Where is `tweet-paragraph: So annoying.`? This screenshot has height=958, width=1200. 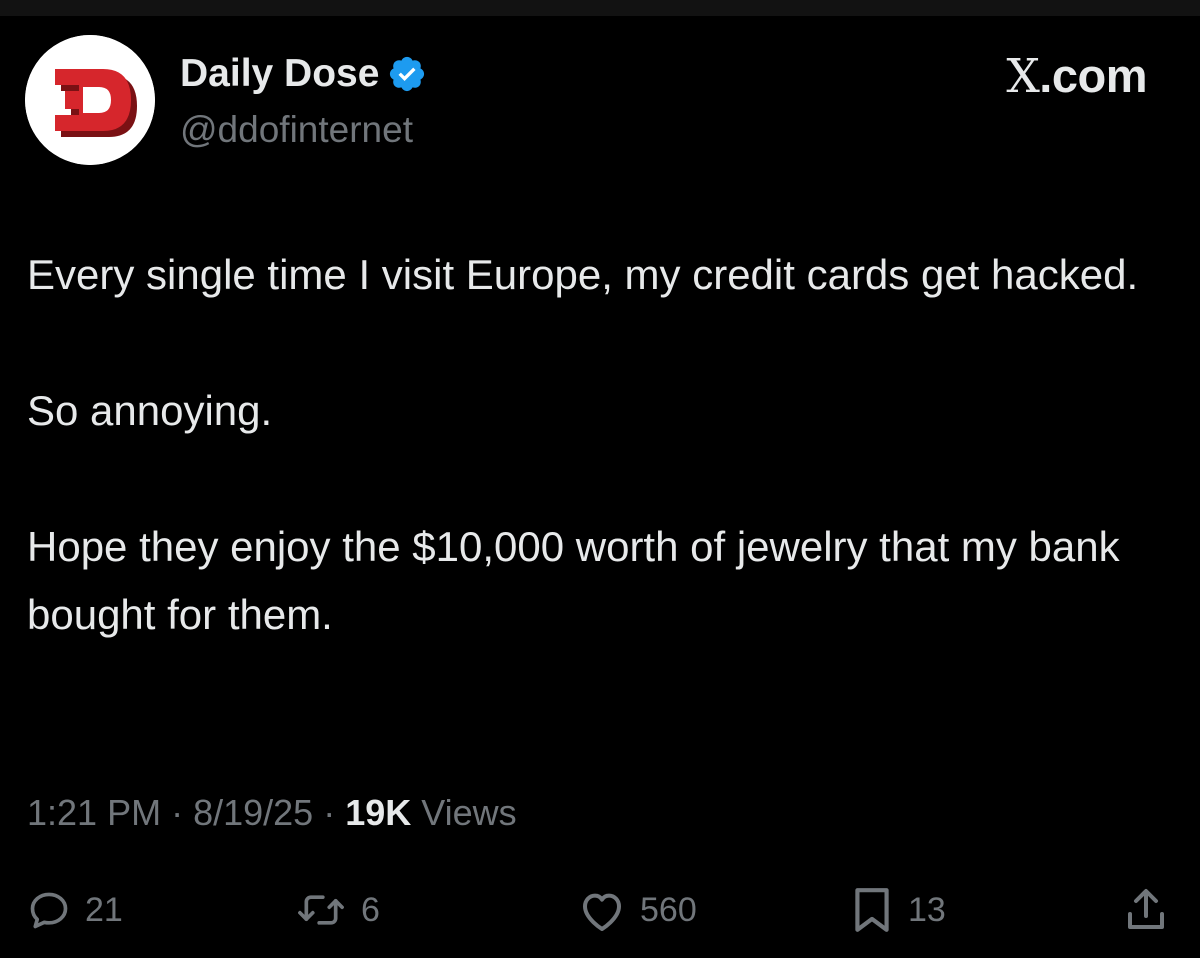 tweet-paragraph: So annoying. is located at coordinates (150, 410).